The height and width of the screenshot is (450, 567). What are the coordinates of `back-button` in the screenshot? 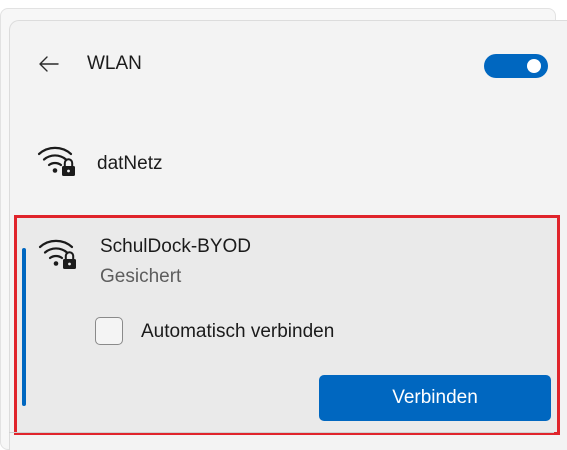 It's located at (49, 64).